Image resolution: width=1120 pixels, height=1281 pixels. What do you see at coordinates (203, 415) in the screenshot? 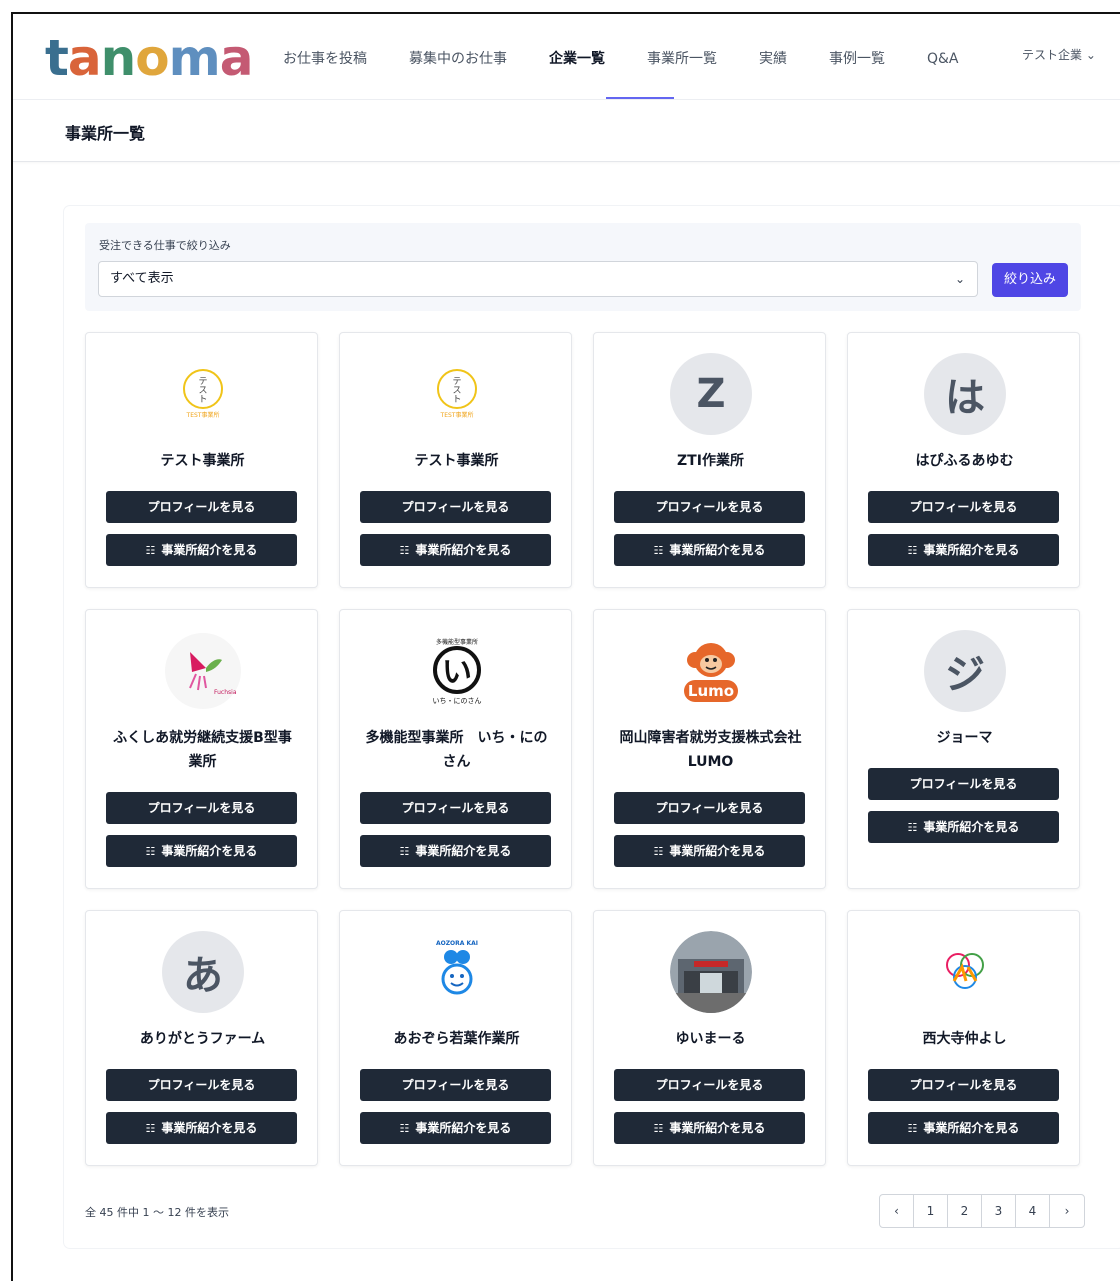
I see `svg-text: TEST事業所` at bounding box center [203, 415].